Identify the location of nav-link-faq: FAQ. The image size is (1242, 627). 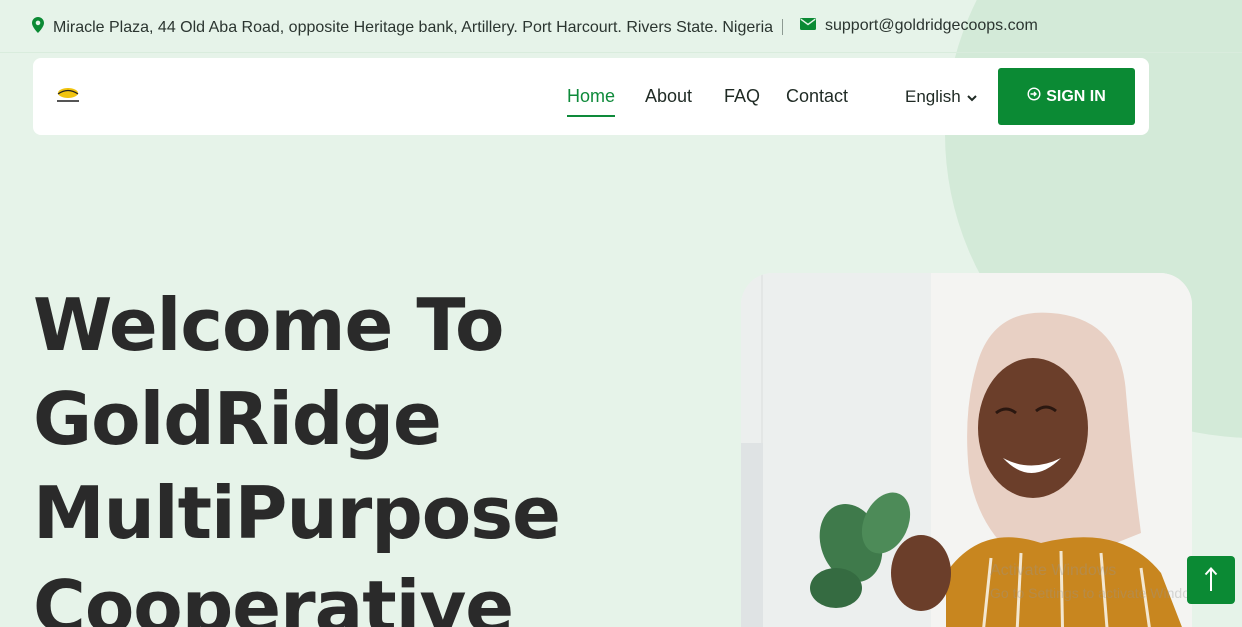
(742, 96).